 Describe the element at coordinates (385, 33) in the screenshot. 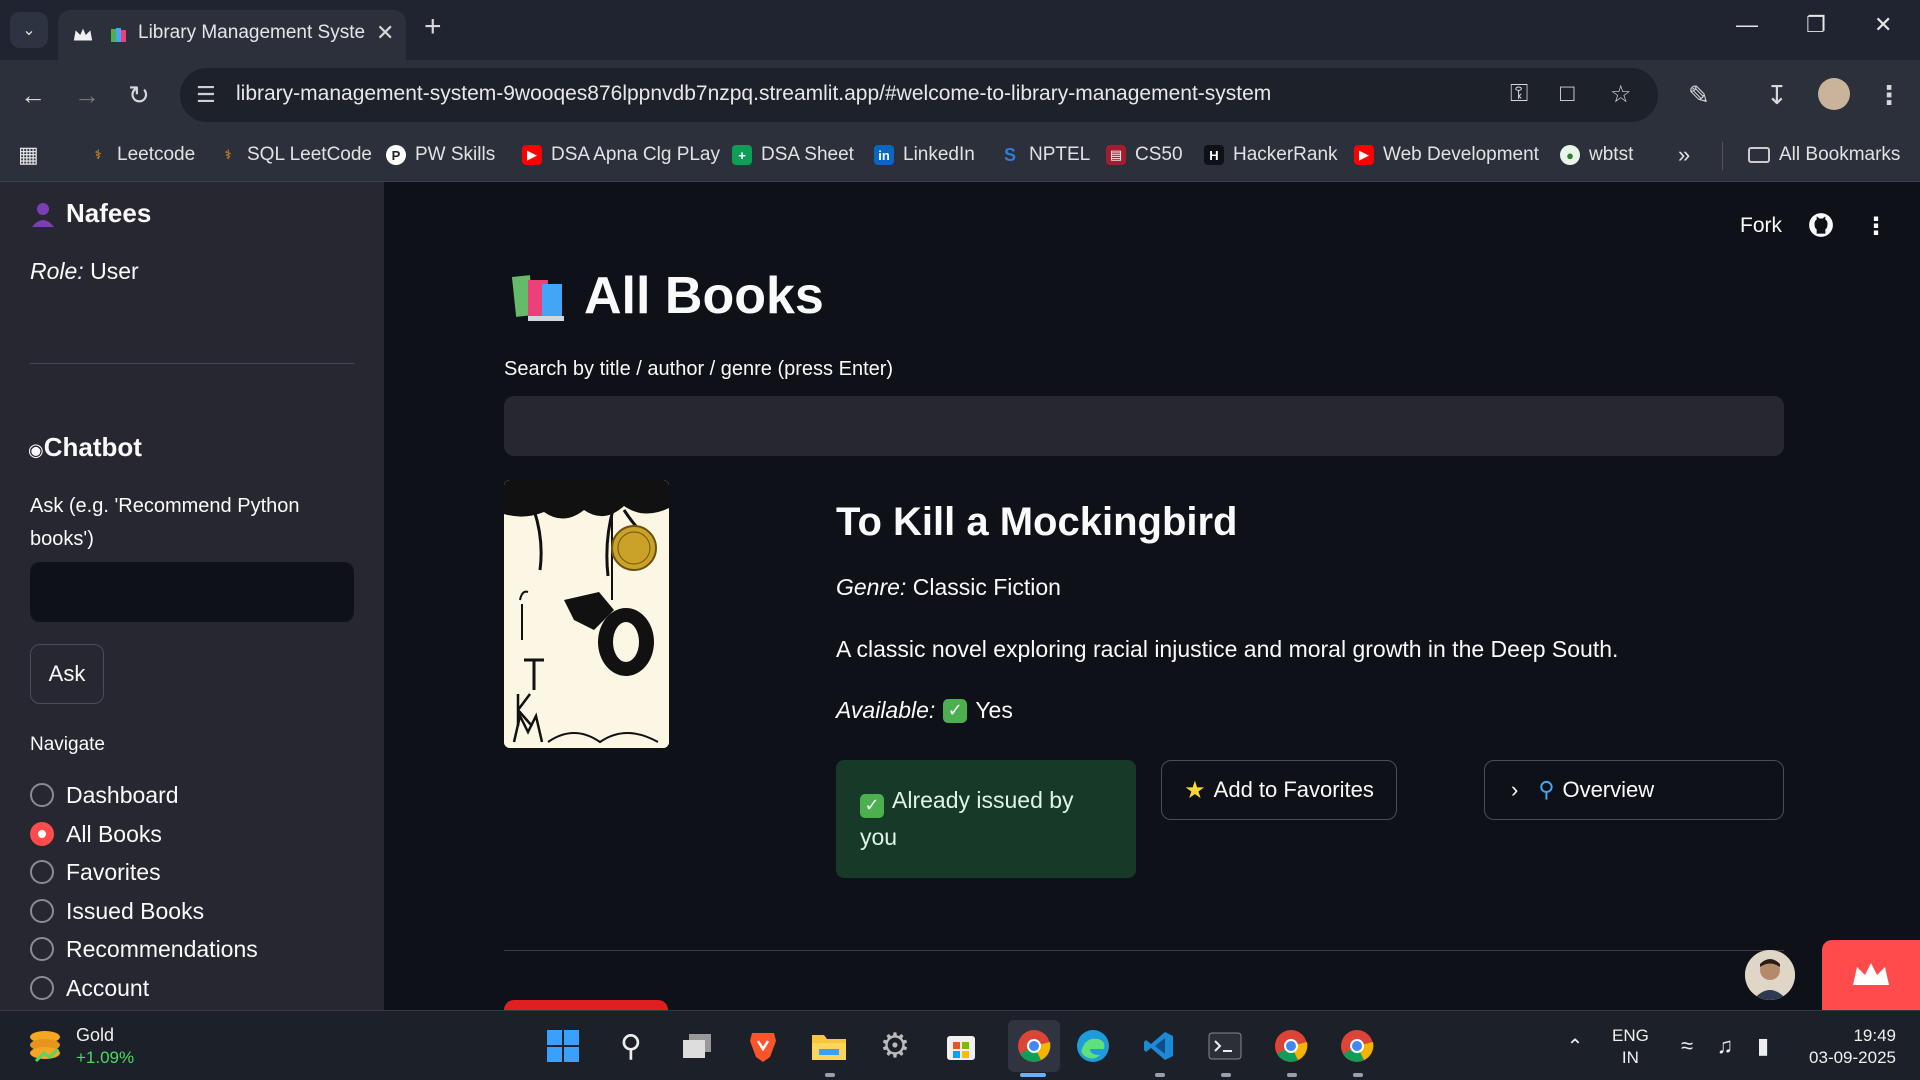

I see `close-tab-icon: ✕` at that location.